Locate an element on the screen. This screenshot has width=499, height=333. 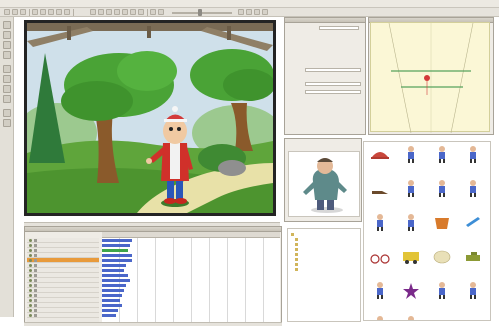
zoom-slider is located at coordinates (202, 13).